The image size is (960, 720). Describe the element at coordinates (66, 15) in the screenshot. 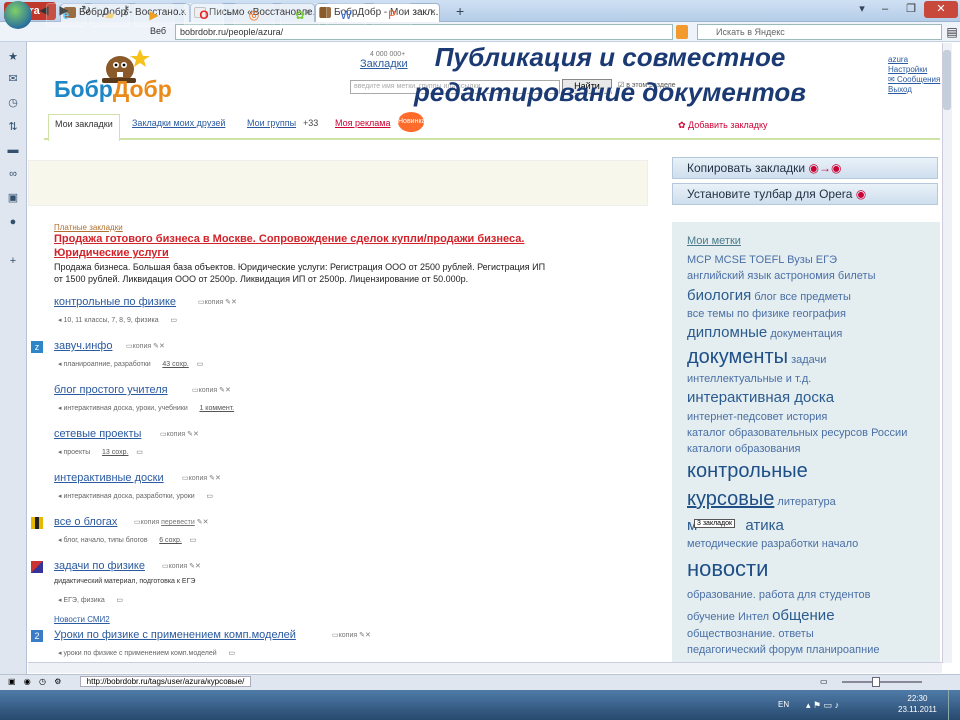

I see `internet-explorer-icon: e` at that location.